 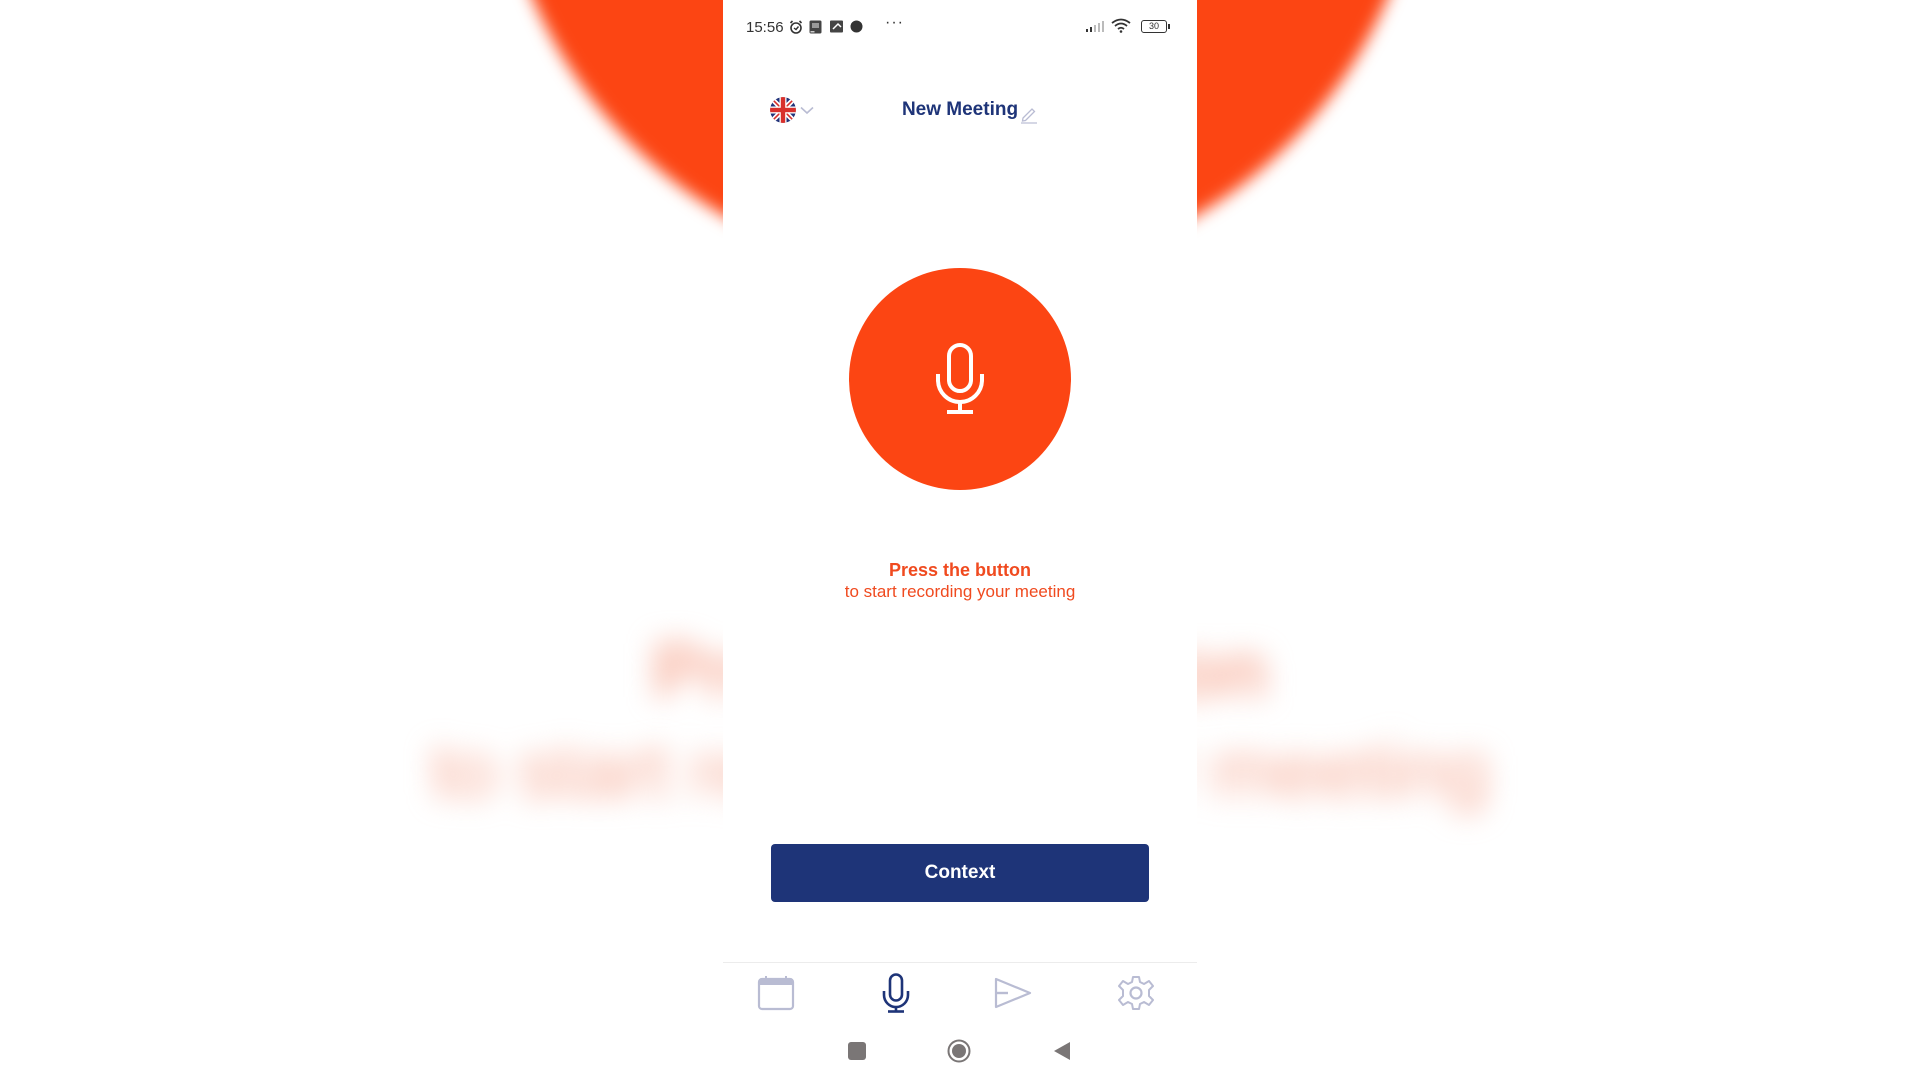 I want to click on battery-level: 30, so click(x=1153, y=26).